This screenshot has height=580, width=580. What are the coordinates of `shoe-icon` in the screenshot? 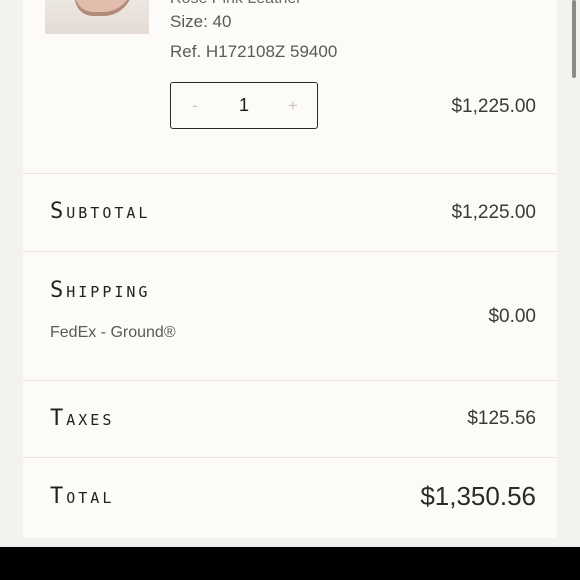 It's located at (104, 8).